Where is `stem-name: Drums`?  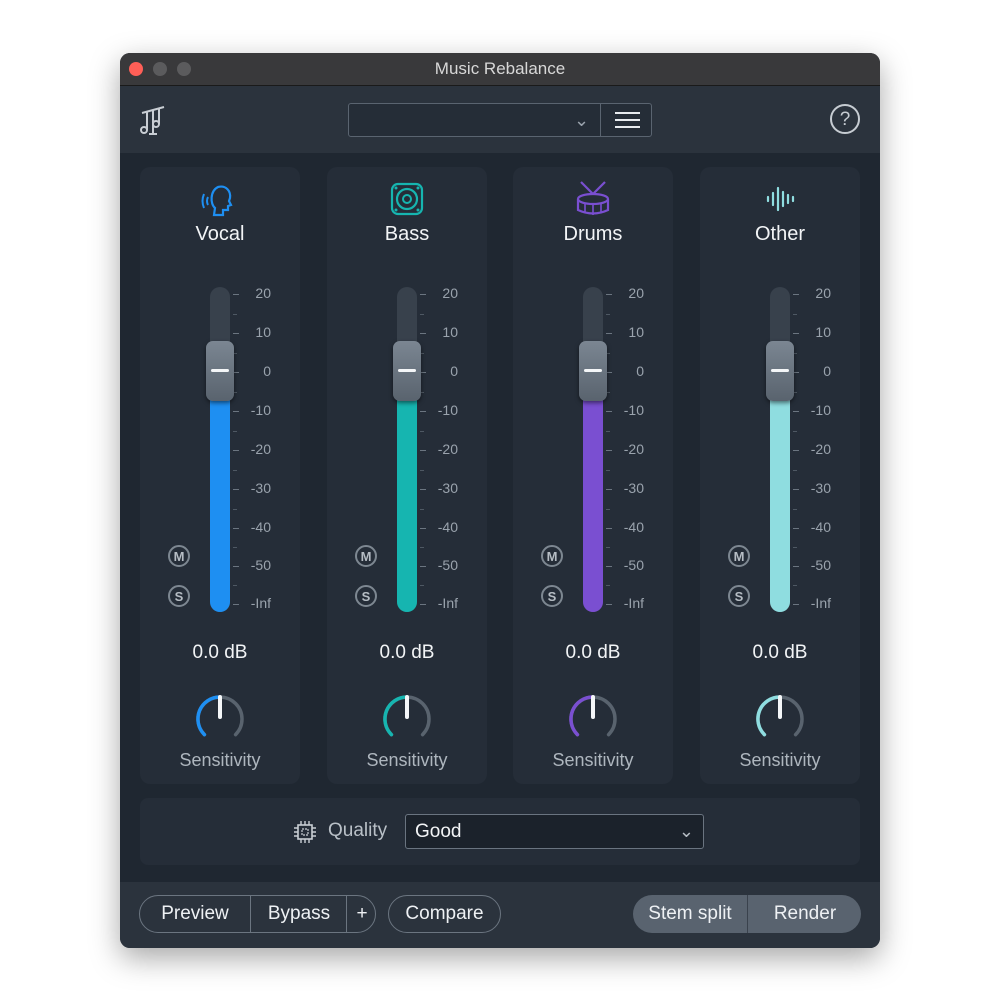 stem-name: Drums is located at coordinates (593, 234).